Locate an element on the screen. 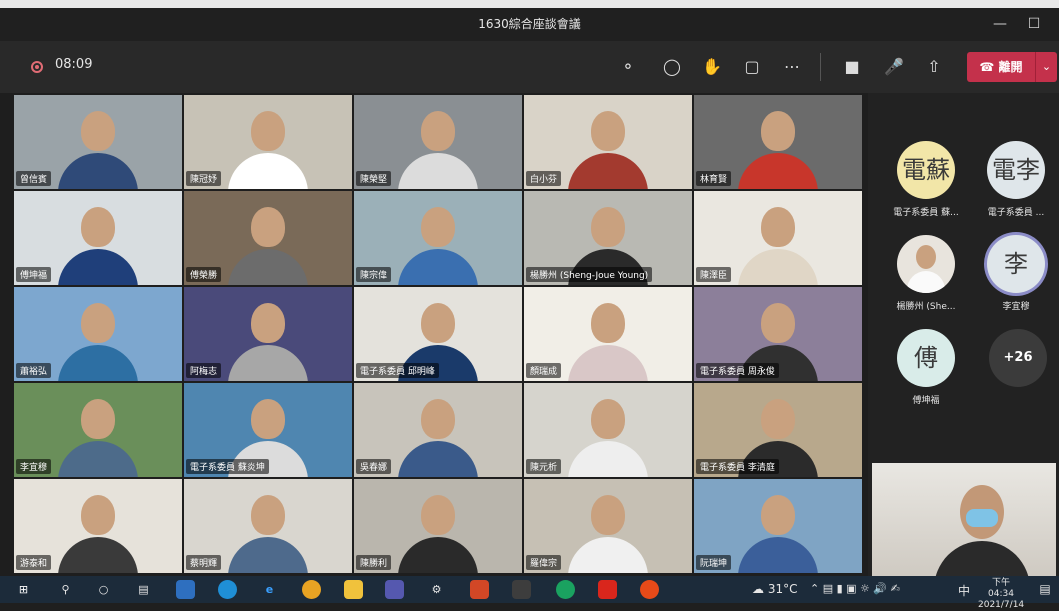  powerpoint-icon is located at coordinates (479, 589).